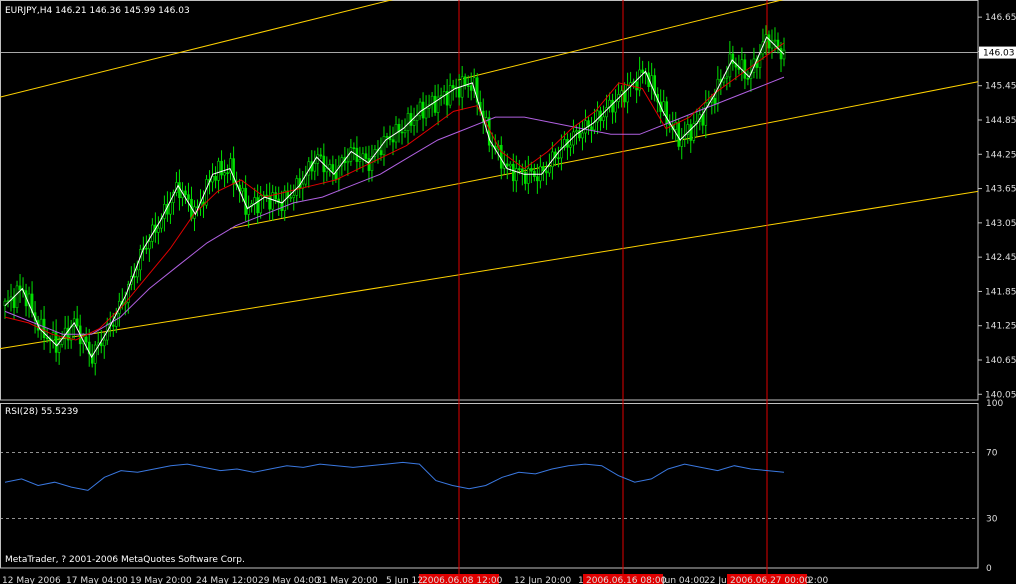 The width and height of the screenshot is (1016, 584). What do you see at coordinates (992, 520) in the screenshot?
I see `rsi-y-tick-label: 30` at bounding box center [992, 520].